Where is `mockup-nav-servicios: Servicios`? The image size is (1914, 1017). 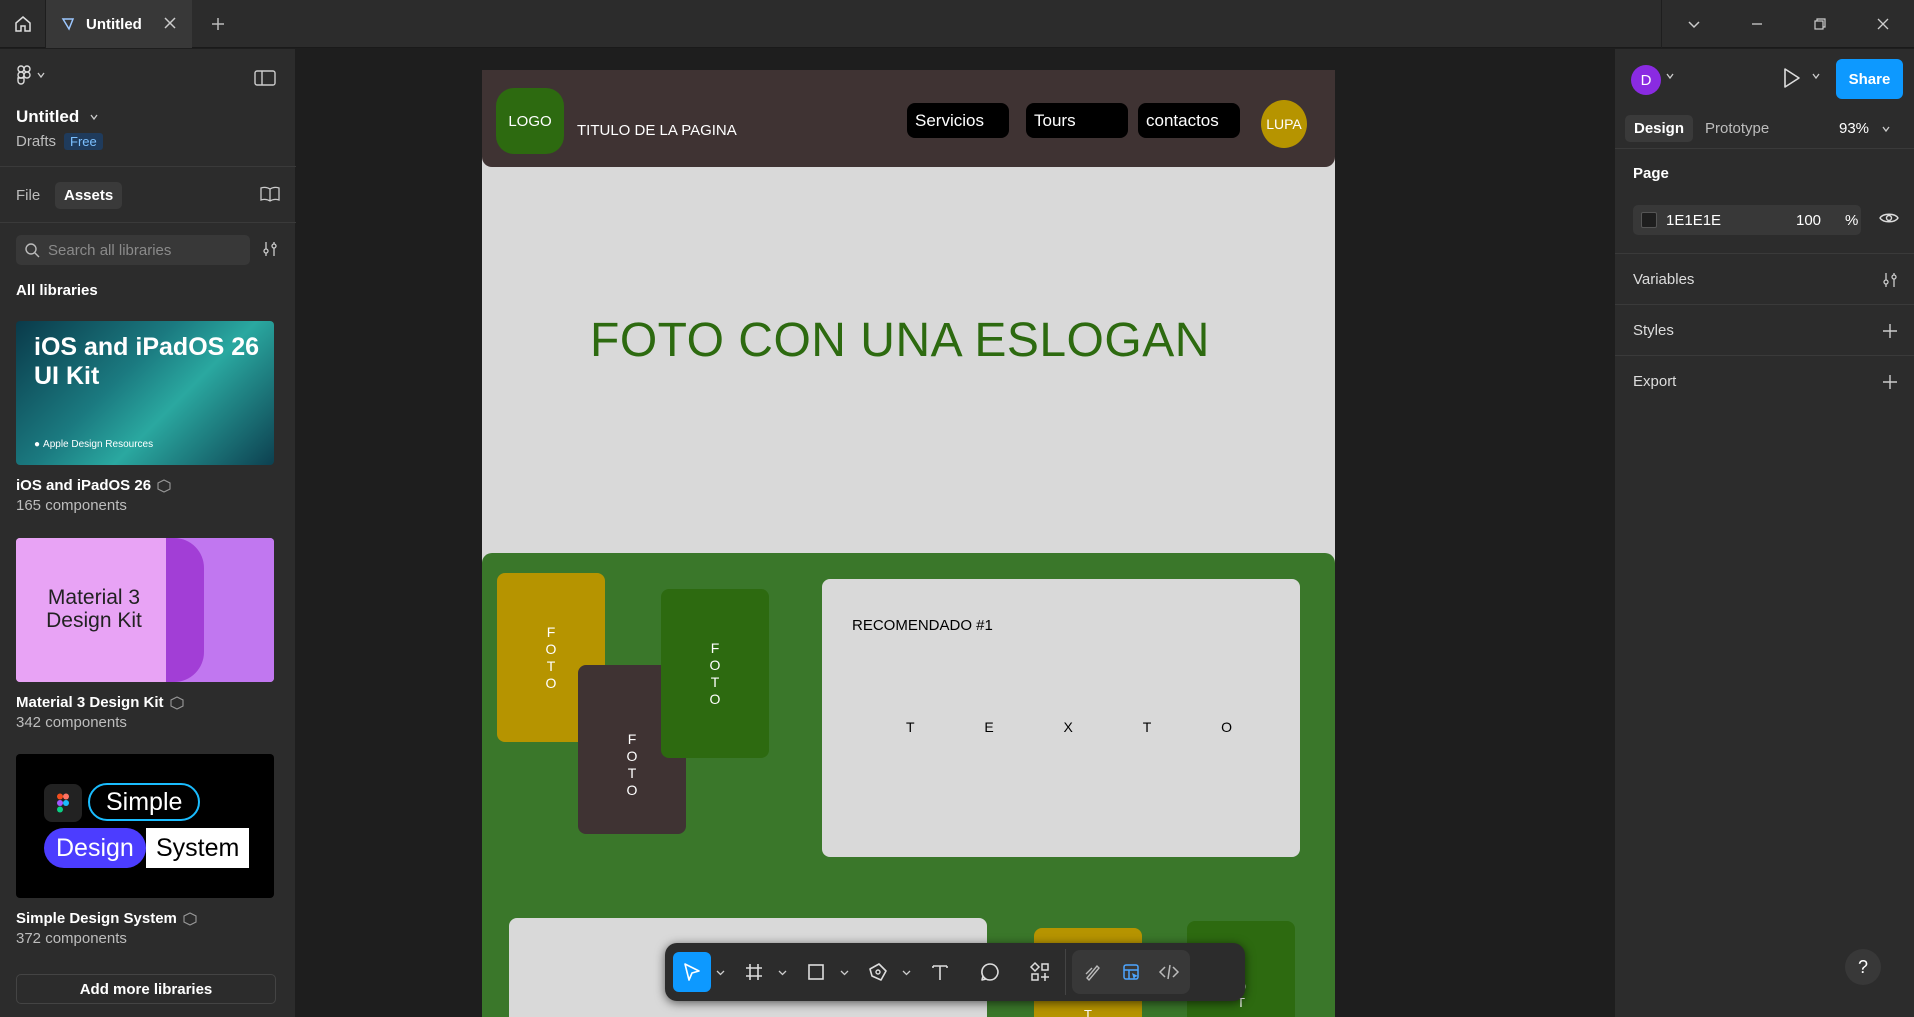
mockup-nav-servicios: Servicios is located at coordinates (958, 120).